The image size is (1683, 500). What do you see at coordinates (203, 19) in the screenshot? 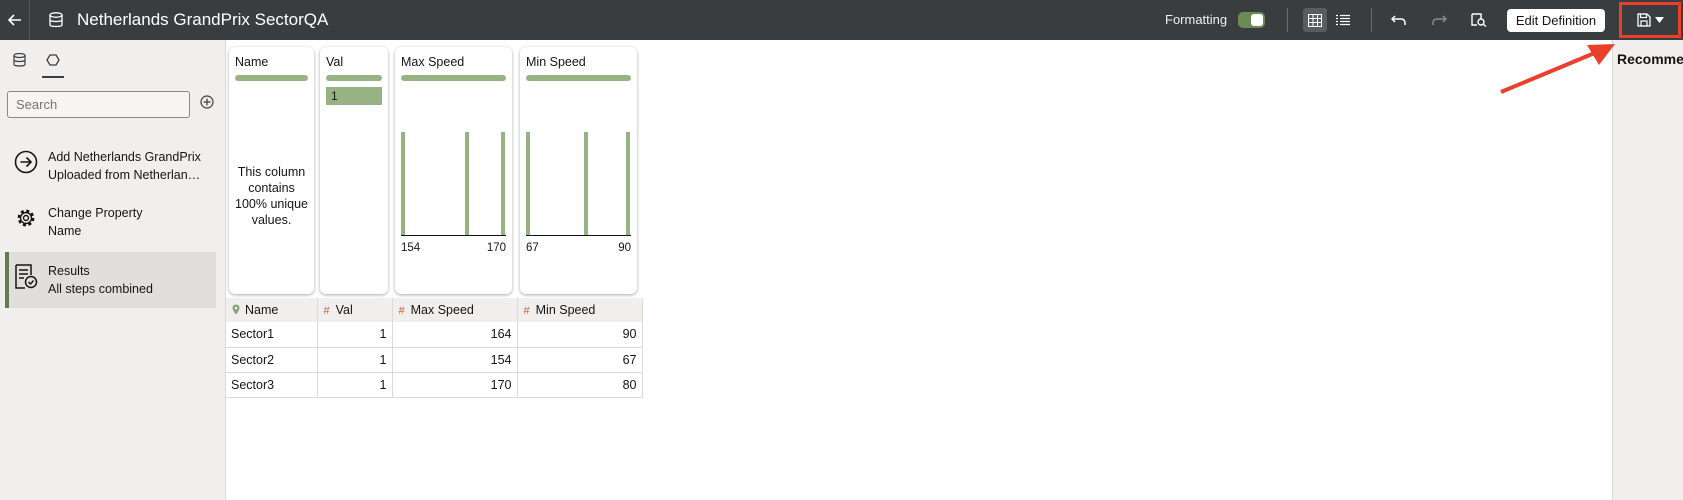
I see `page-title: Netherlands GrandPrix SectorQA` at bounding box center [203, 19].